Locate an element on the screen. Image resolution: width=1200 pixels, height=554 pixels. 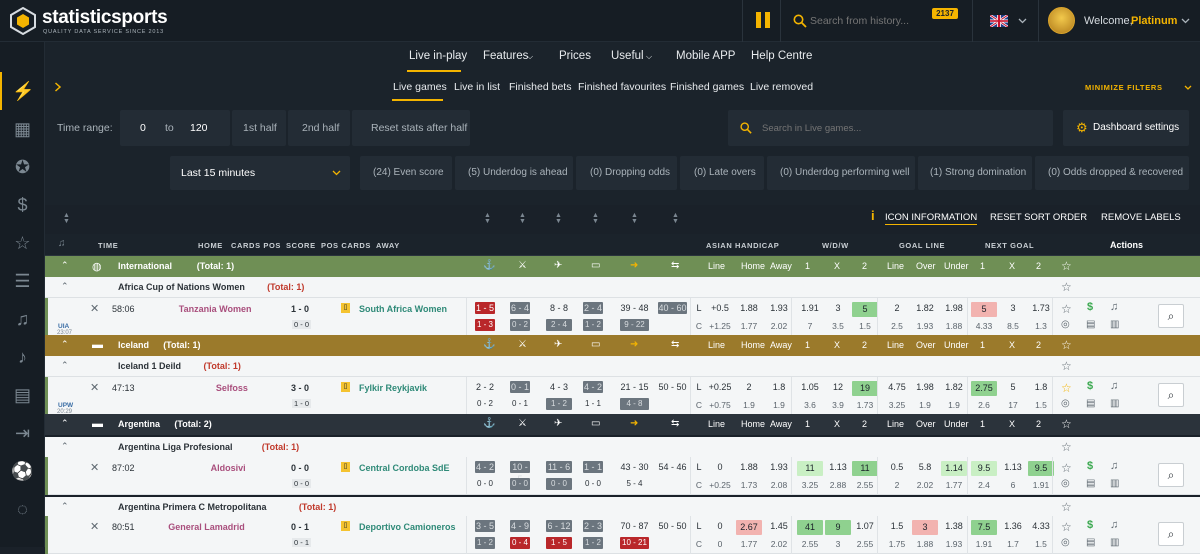
live-search-input is located at coordinates (897, 128).